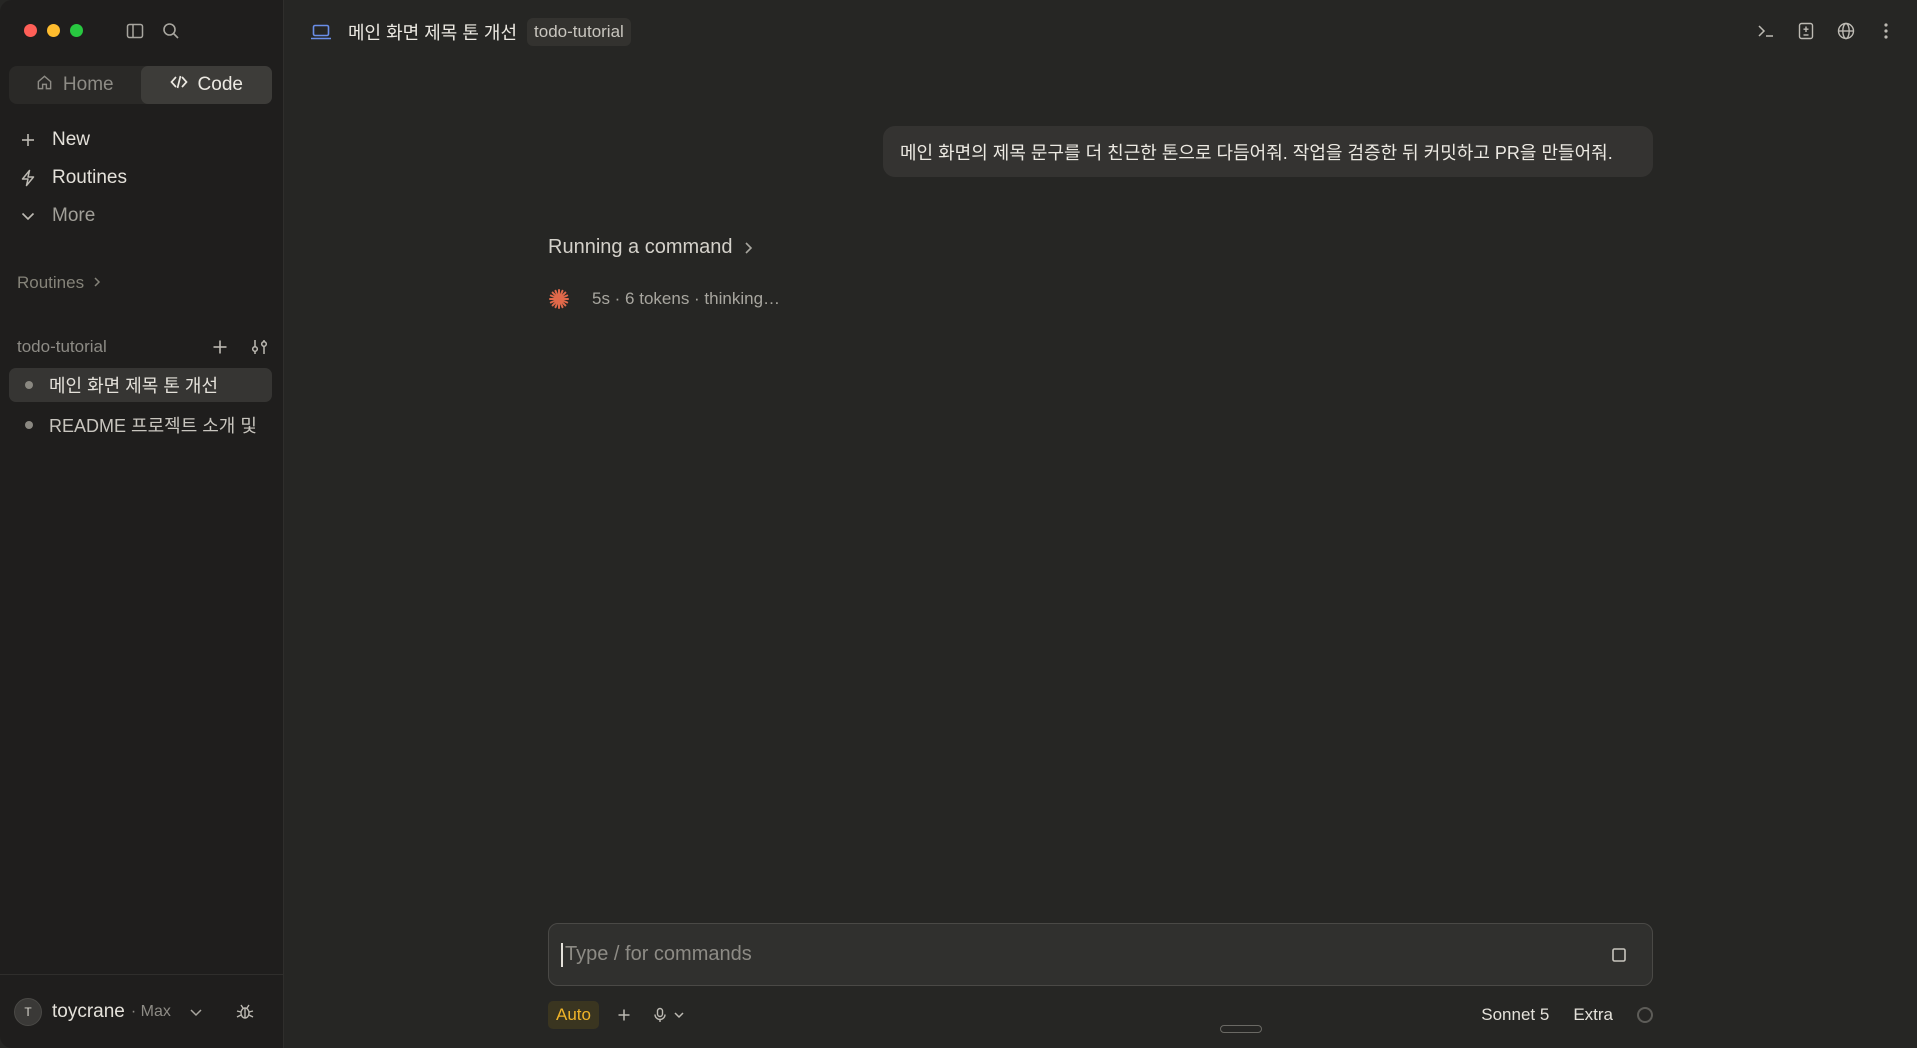 The width and height of the screenshot is (1917, 1048). I want to click on sidebar-item-new: New, so click(55, 140).